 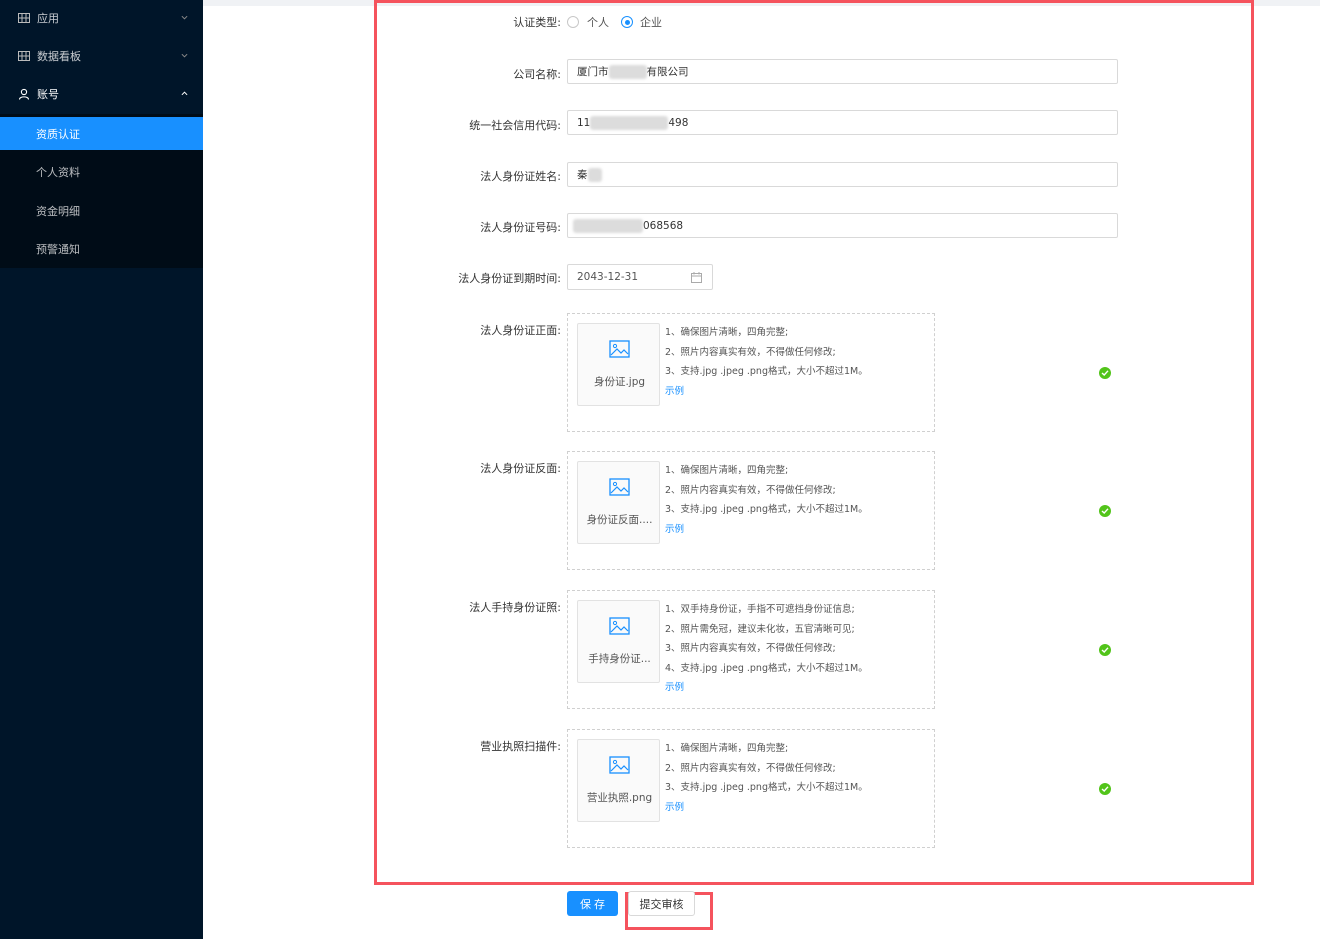 I want to click on menu-item-account: 账号, so click(x=101, y=94).